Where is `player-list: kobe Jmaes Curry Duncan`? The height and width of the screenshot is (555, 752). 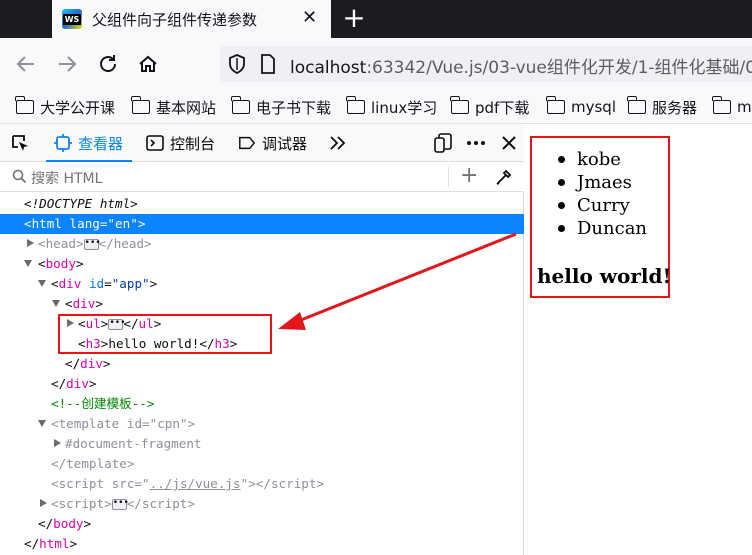 player-list: kobe Jmaes Curry Duncan is located at coordinates (596, 194).